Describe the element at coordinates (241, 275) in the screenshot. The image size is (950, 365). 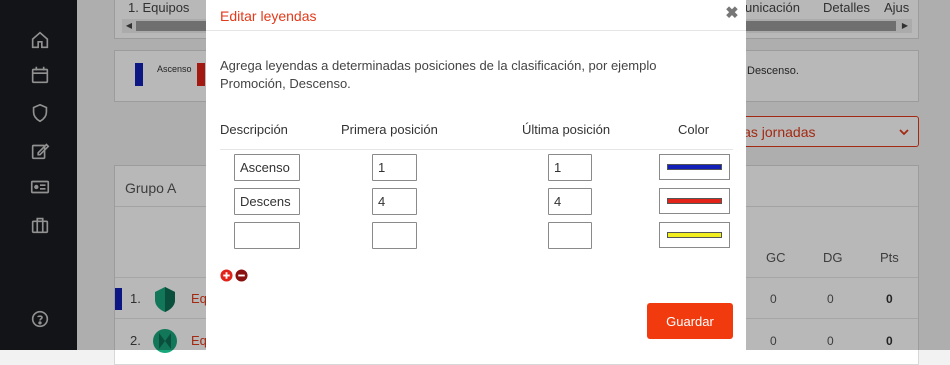
I see `remove-row-icon` at that location.